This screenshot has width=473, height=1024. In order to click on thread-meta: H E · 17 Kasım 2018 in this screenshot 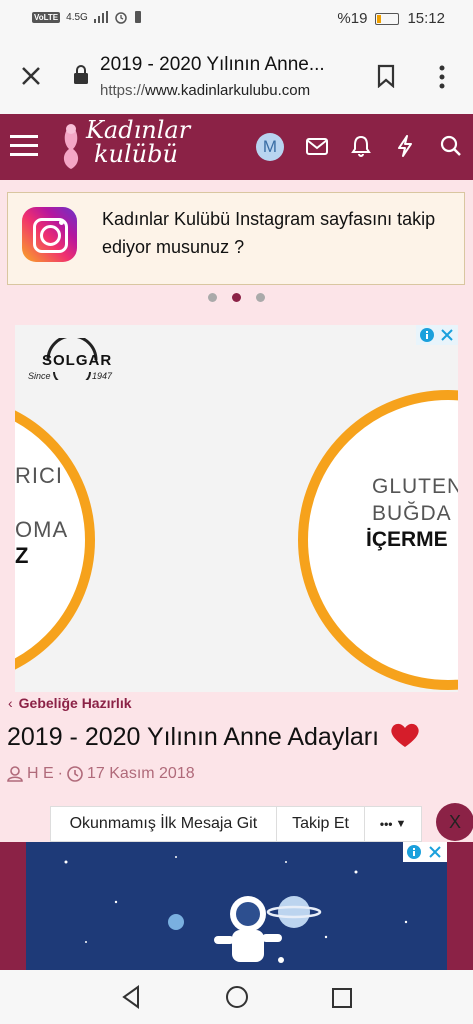, I will do `click(101, 774)`.